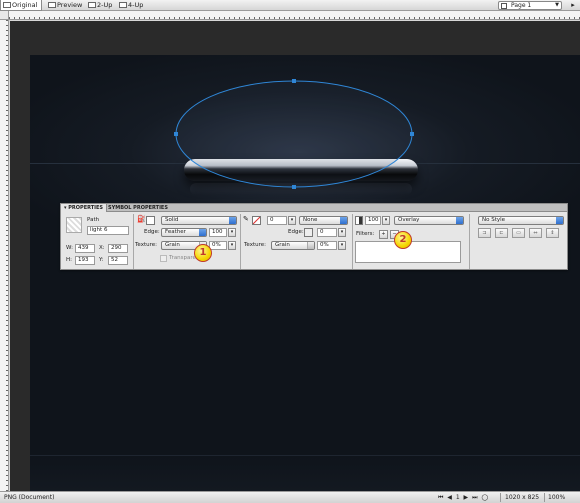 The height and width of the screenshot is (503, 580). I want to click on fill-color-swatch, so click(150, 220).